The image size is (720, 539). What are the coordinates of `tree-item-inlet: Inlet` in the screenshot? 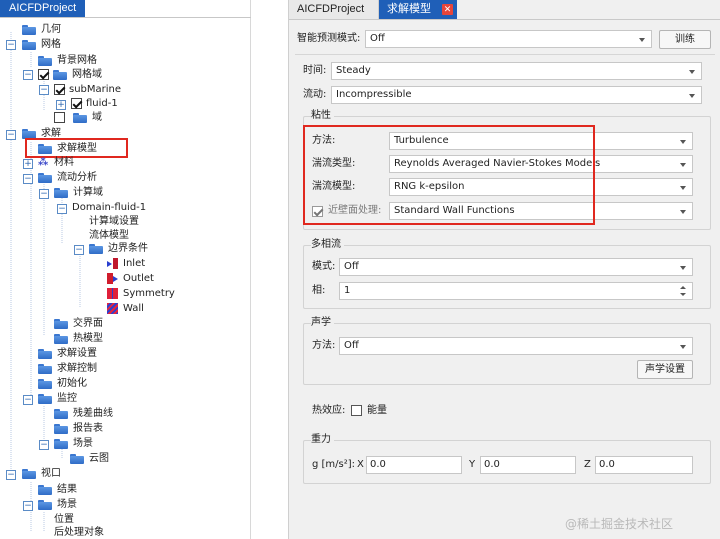 It's located at (126, 263).